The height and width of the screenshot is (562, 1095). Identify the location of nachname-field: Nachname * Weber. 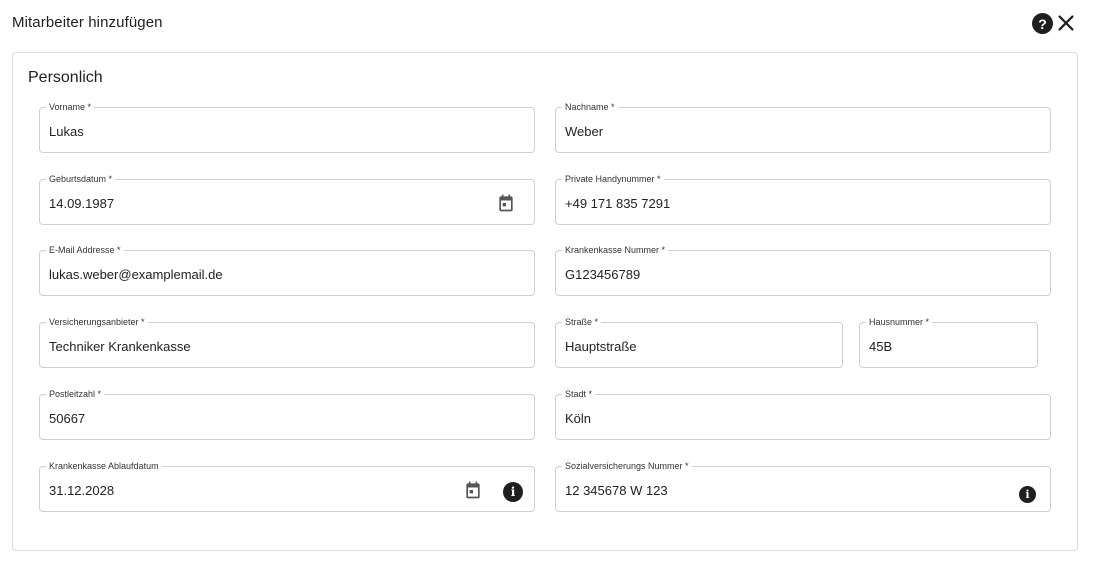
(803, 127).